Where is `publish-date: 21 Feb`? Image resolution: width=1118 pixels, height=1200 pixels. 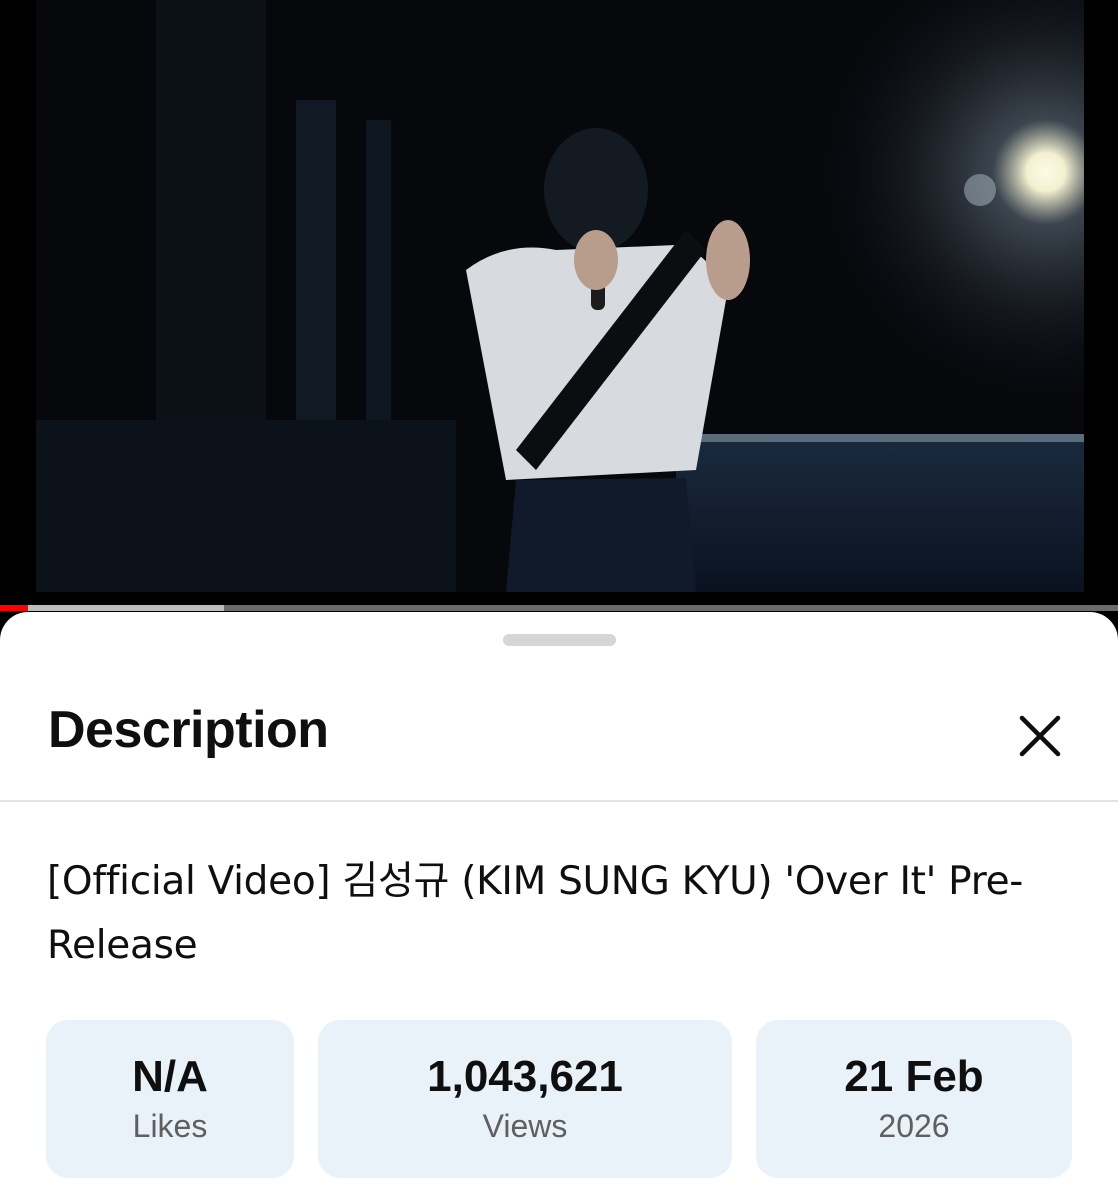
publish-date: 21 Feb is located at coordinates (914, 1076).